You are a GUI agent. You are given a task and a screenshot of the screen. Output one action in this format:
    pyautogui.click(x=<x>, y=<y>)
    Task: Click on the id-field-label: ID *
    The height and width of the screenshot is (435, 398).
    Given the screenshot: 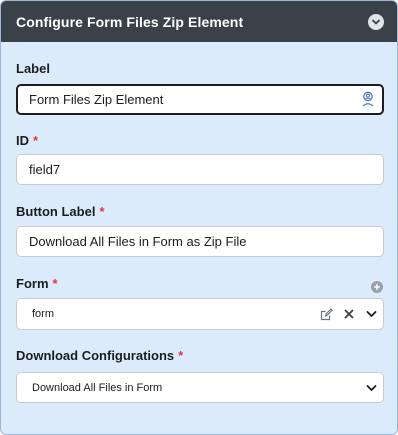 What is the action you would take?
    pyautogui.click(x=27, y=140)
    